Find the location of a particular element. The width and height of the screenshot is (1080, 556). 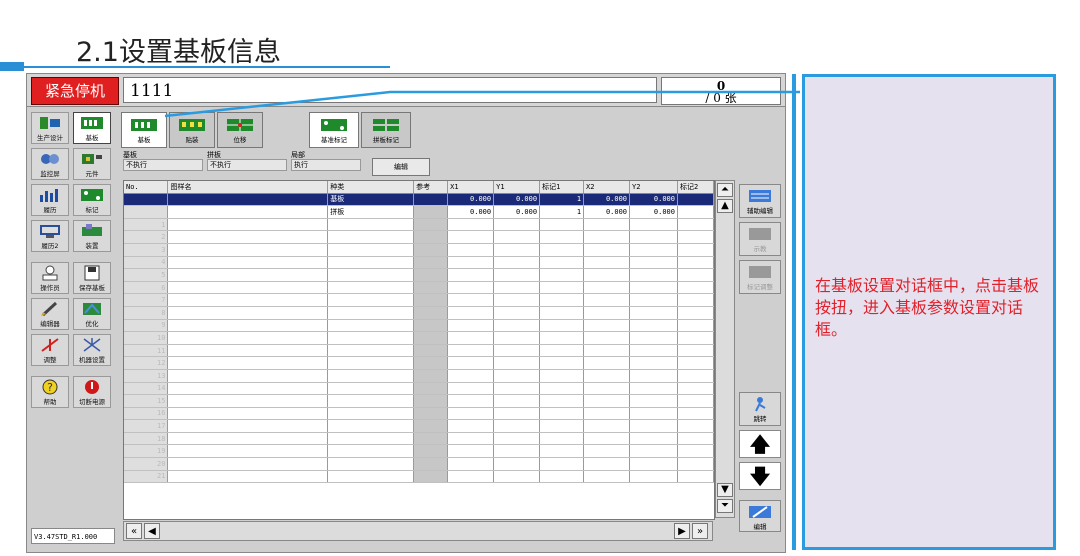

table-row: 16 is located at coordinates (419, 414).